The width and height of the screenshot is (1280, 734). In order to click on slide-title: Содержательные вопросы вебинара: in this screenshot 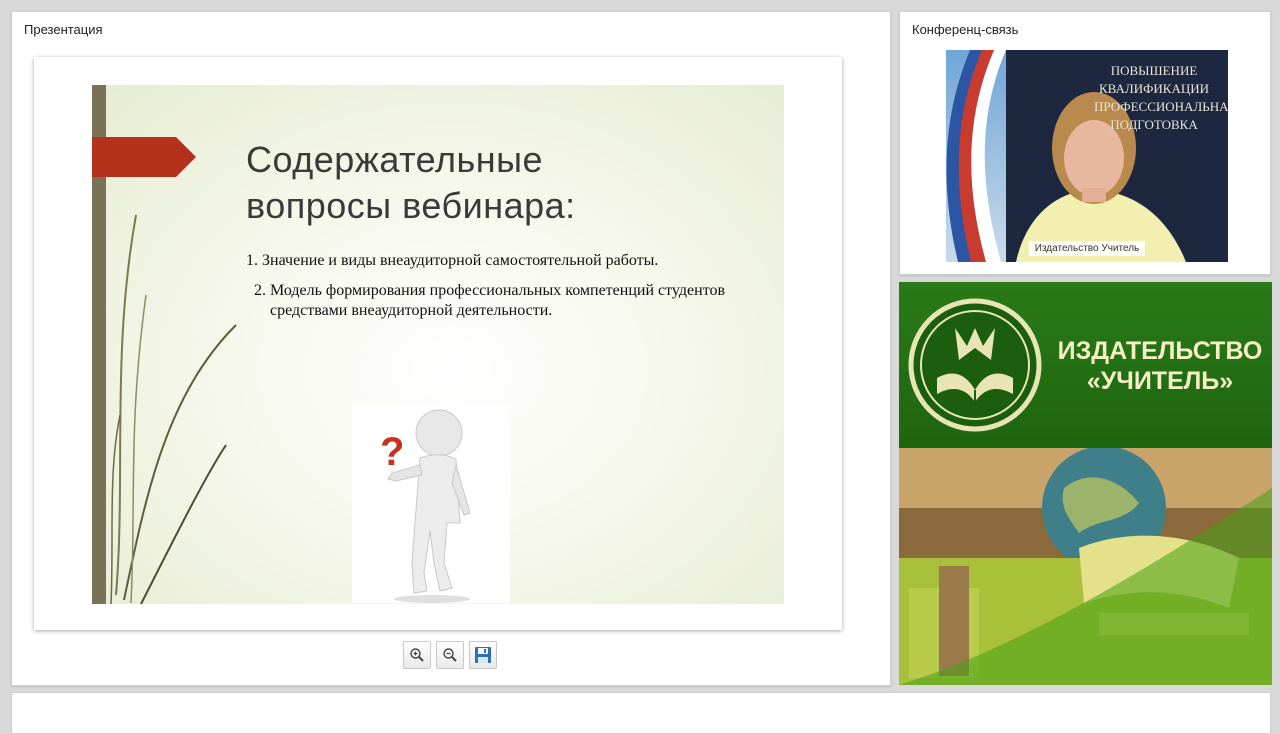, I will do `click(481, 183)`.